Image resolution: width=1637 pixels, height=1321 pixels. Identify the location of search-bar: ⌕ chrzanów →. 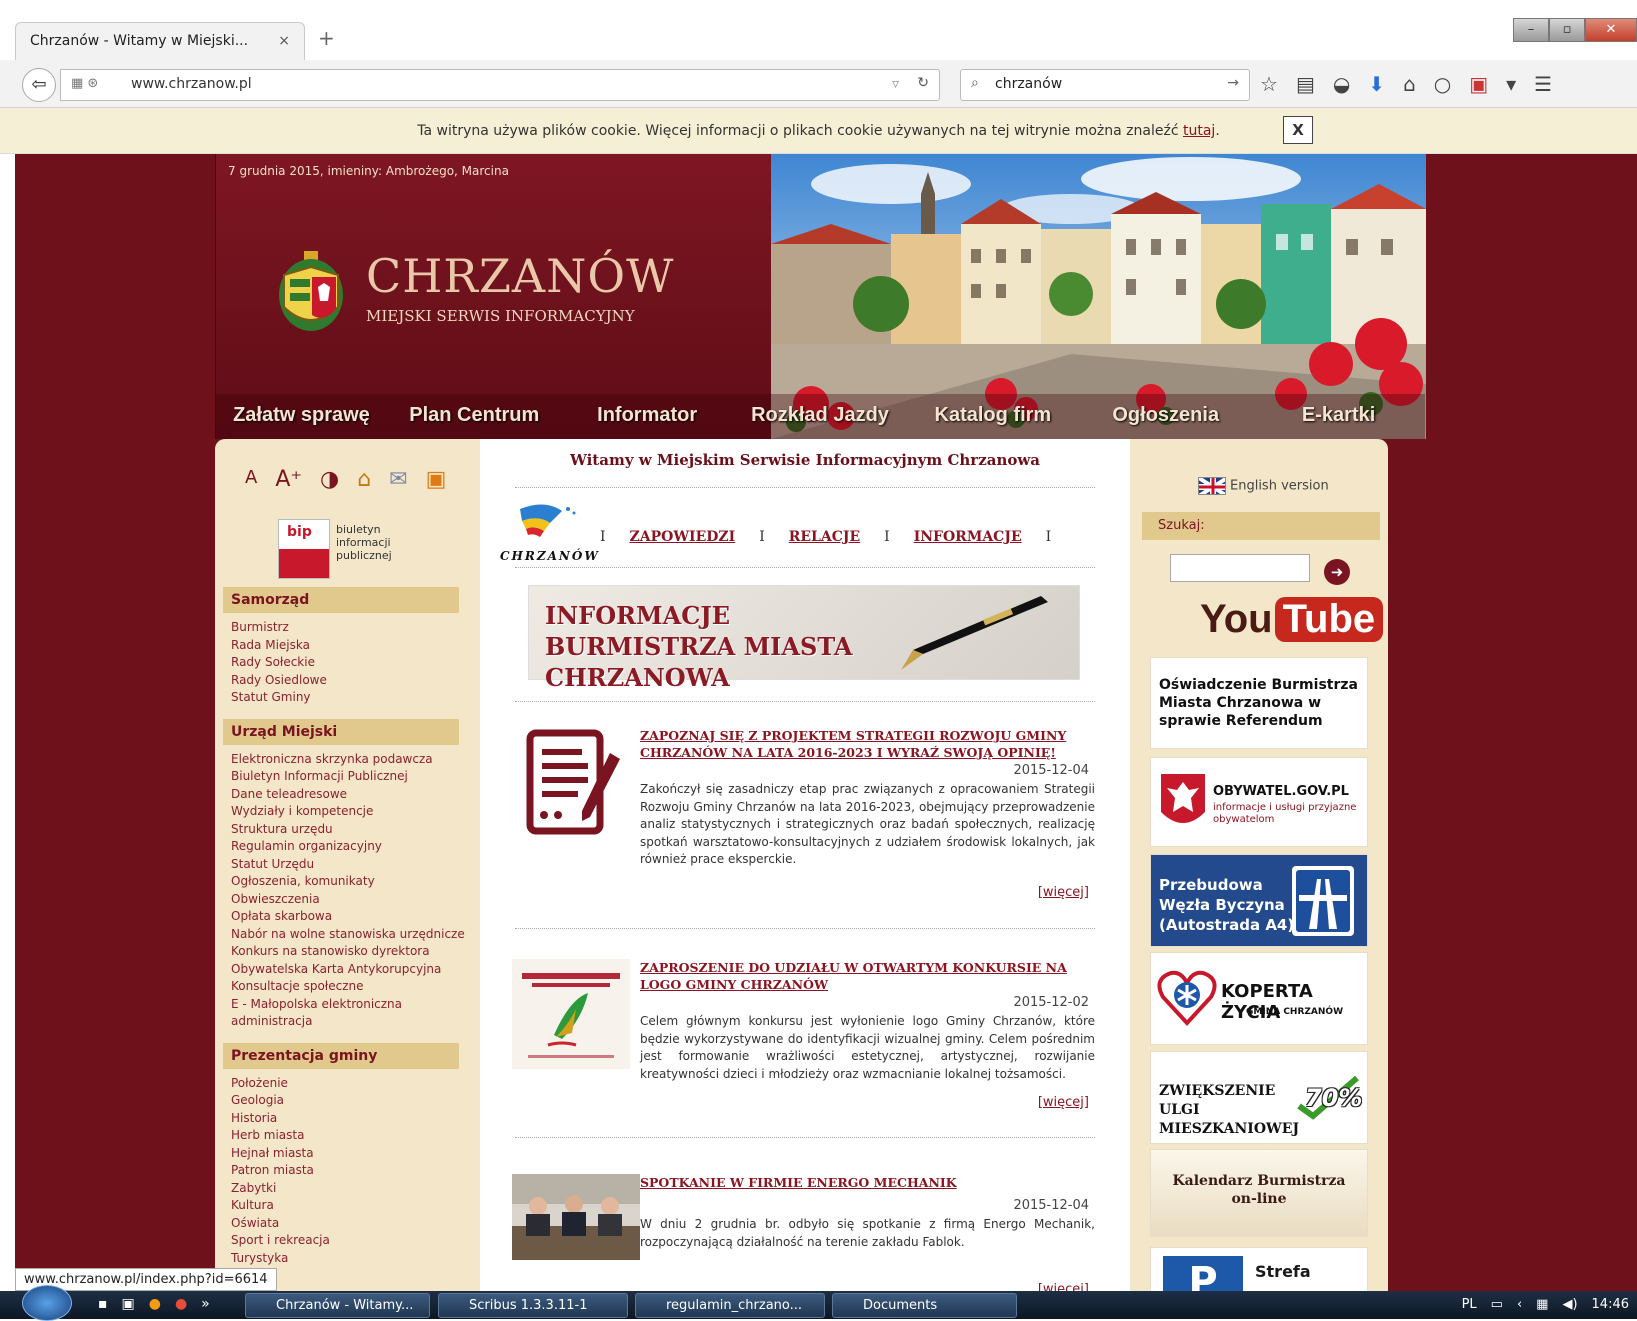
(1105, 85).